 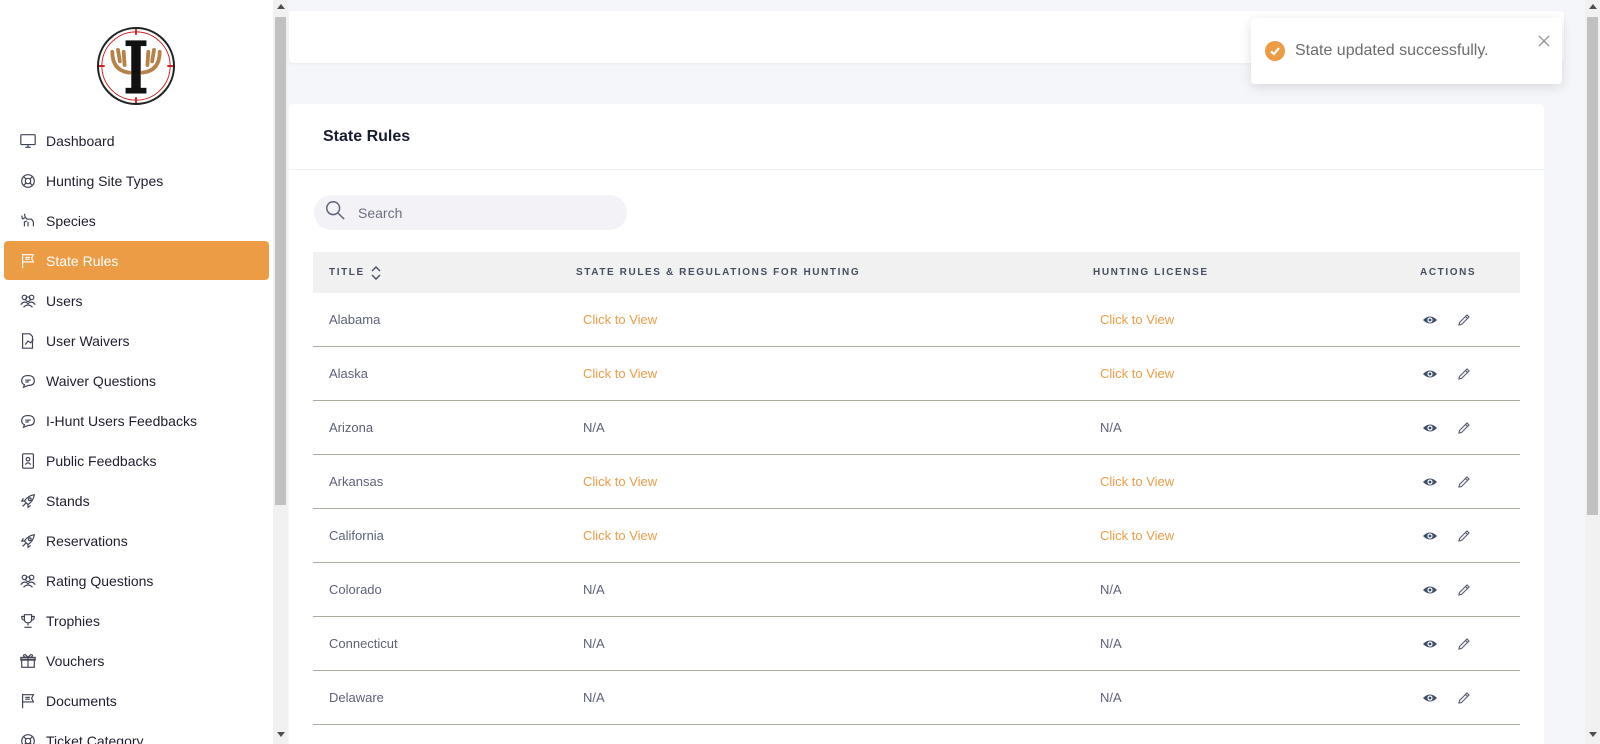 What do you see at coordinates (88, 340) in the screenshot?
I see `sidebar-item-label: User Waivers` at bounding box center [88, 340].